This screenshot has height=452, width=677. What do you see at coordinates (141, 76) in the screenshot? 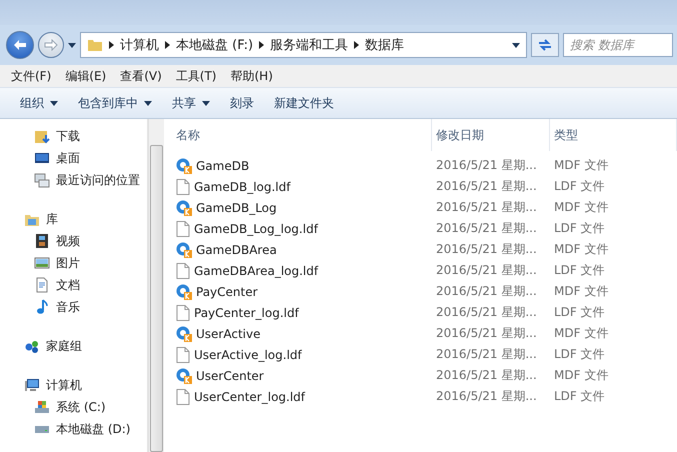
I see `menu-item: 查看(V)` at bounding box center [141, 76].